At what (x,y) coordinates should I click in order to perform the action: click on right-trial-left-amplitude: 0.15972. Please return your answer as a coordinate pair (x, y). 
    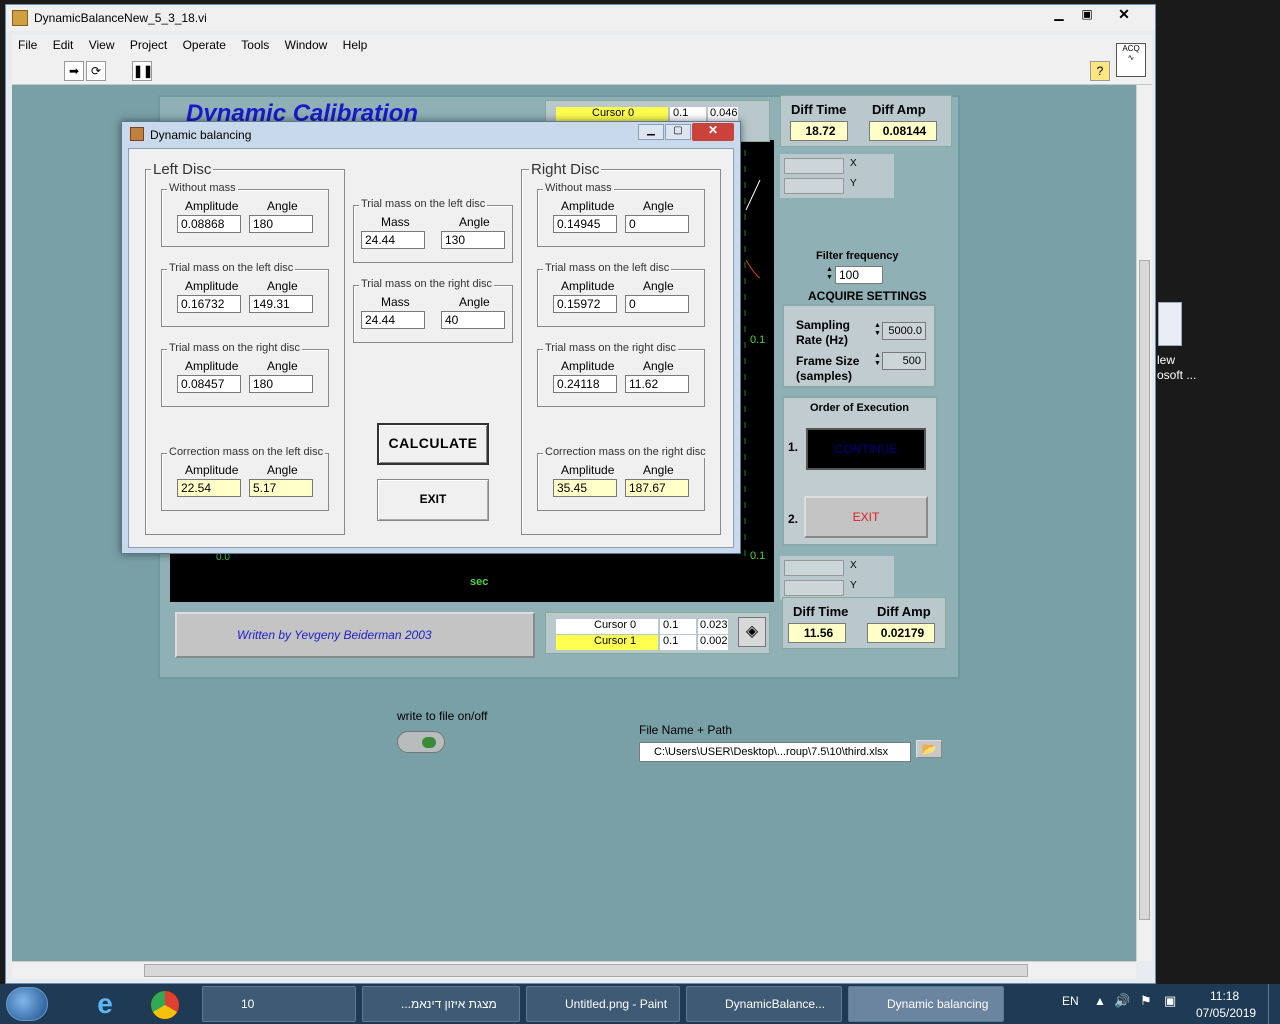
    Looking at the image, I should click on (585, 304).